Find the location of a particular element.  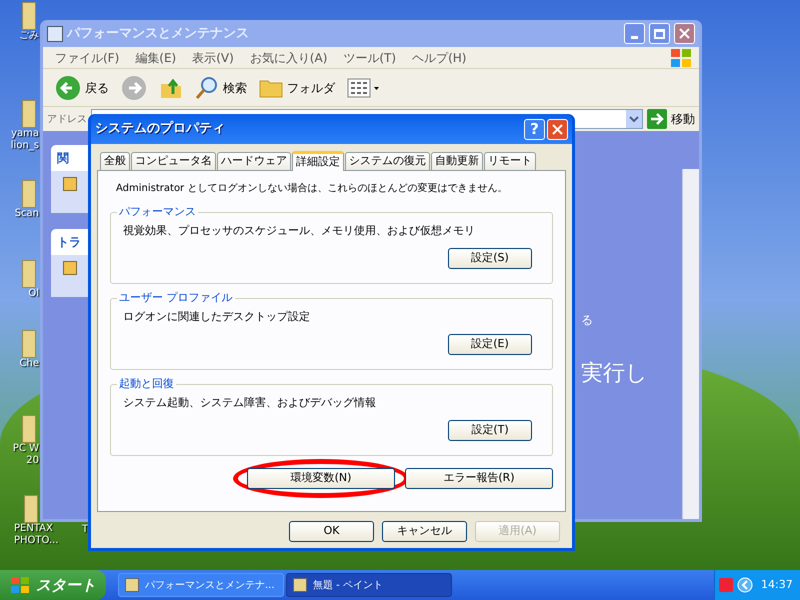

start-button: スタート is located at coordinates (53, 585).